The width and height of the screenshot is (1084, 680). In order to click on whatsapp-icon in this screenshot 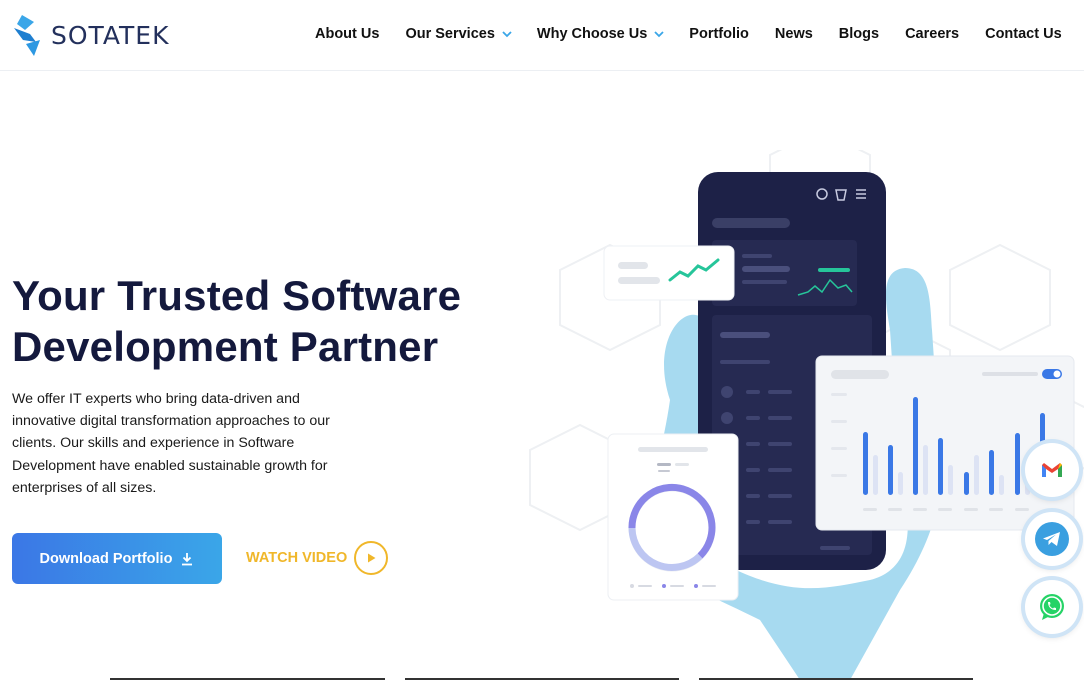, I will do `click(1052, 607)`.